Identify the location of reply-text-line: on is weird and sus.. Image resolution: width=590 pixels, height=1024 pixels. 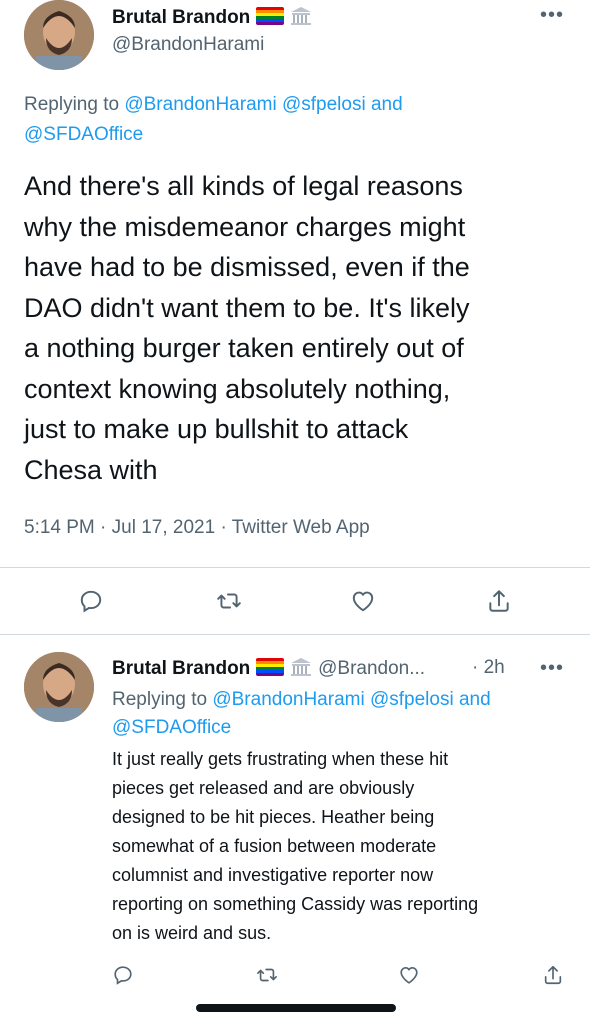
(192, 933).